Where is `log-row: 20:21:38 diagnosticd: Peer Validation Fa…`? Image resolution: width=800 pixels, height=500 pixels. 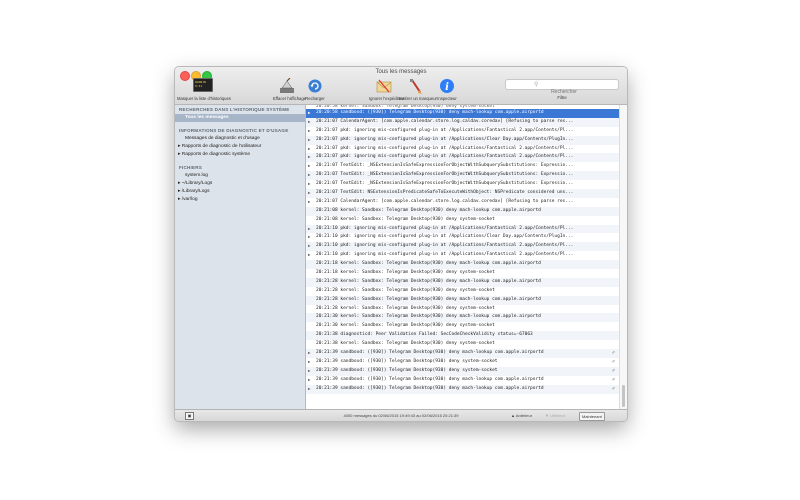
log-row: 20:21:38 diagnosticd: Peer Validation Fa… is located at coordinates (462, 336).